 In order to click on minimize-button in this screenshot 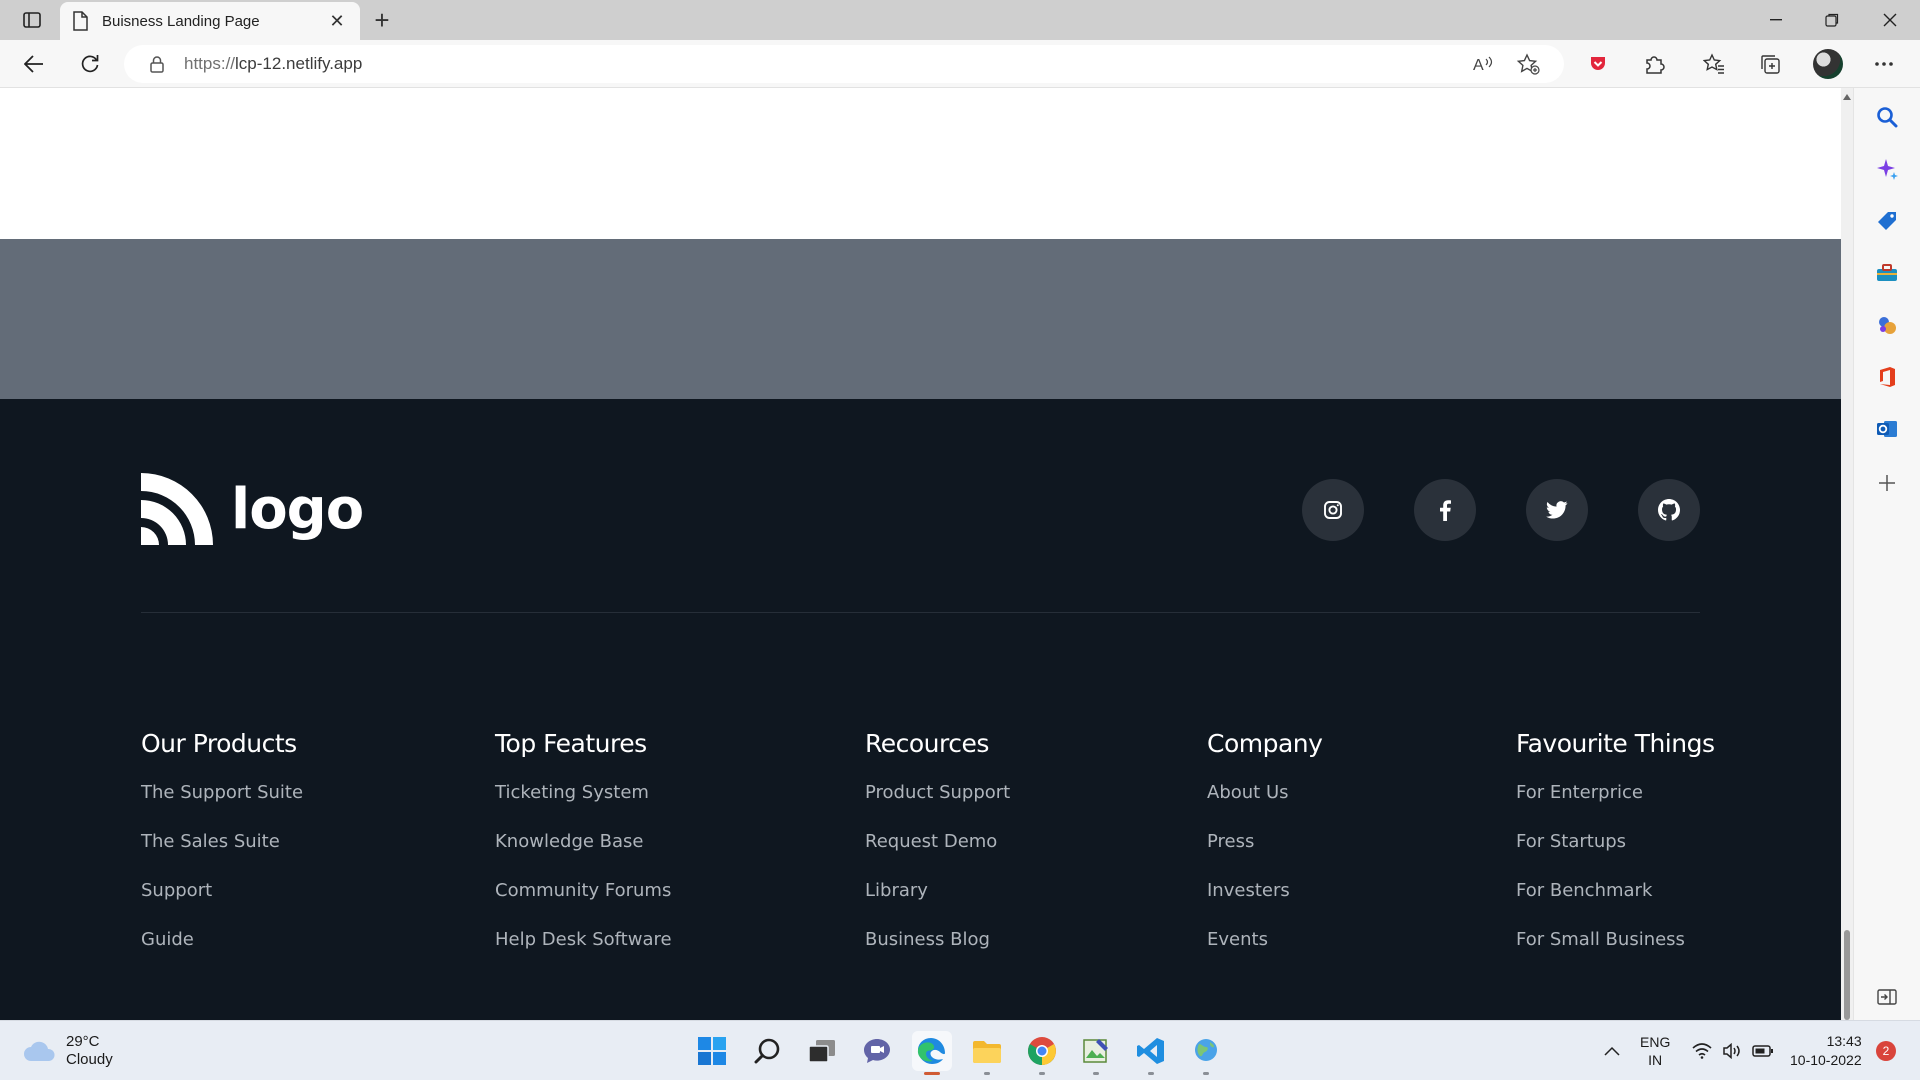, I will do `click(1776, 20)`.